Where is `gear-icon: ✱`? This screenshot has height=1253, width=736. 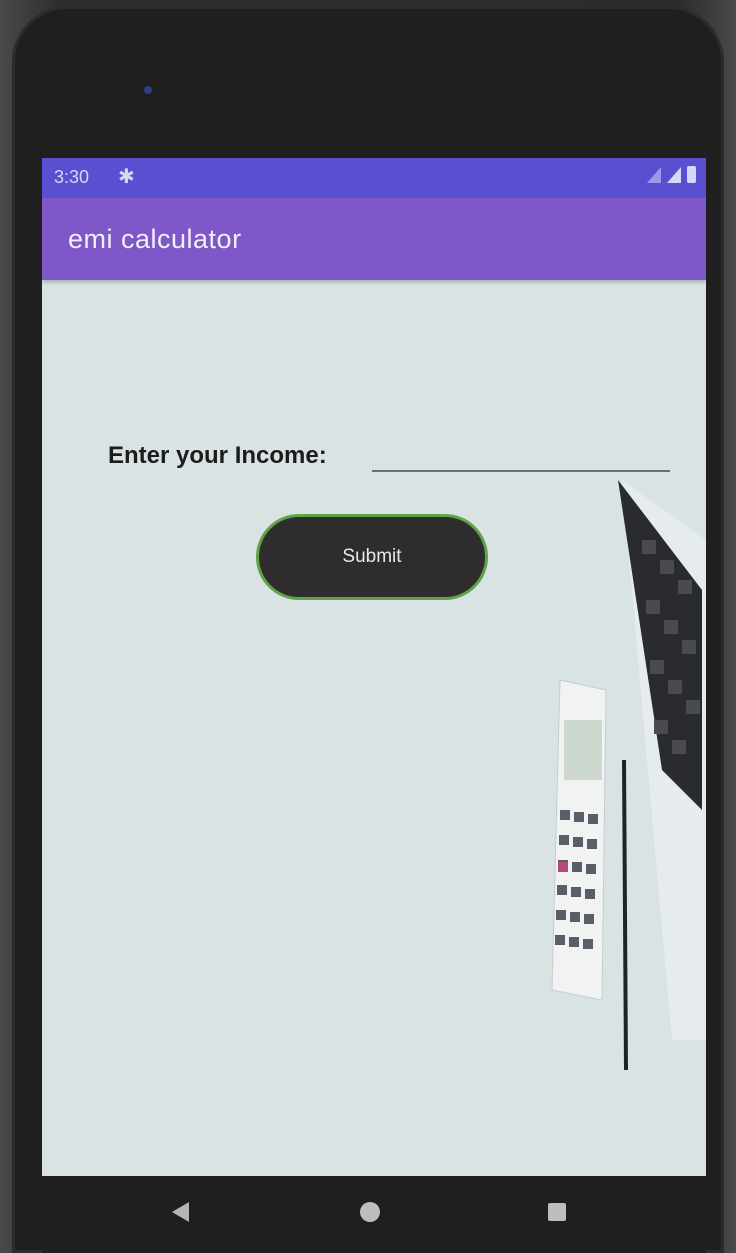
gear-icon: ✱ is located at coordinates (126, 177).